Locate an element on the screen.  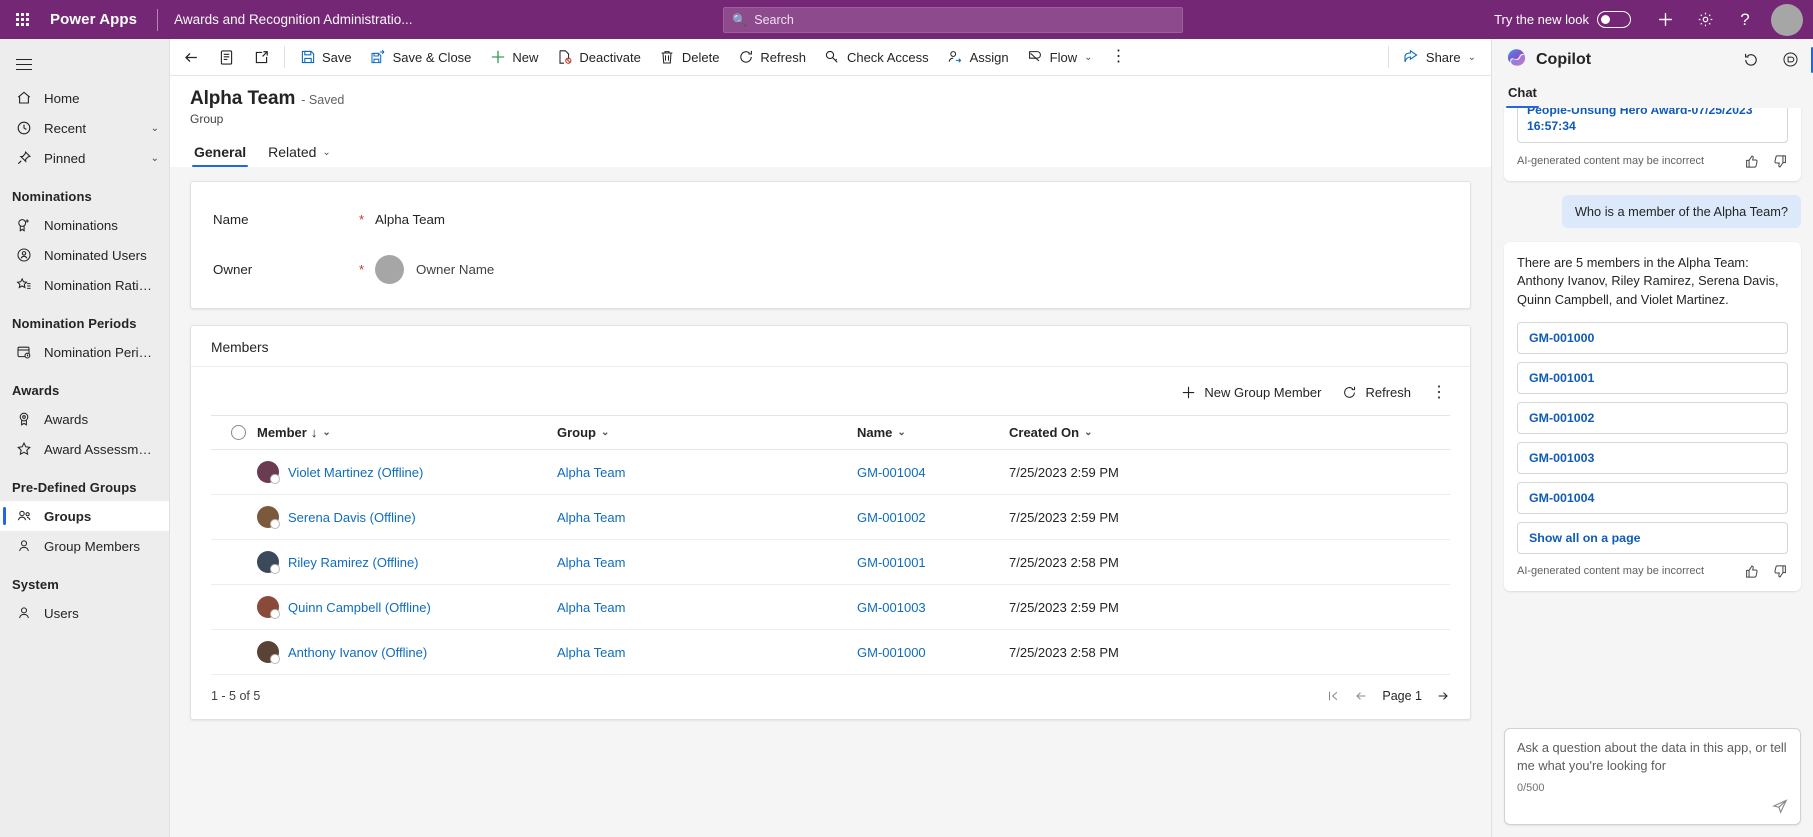
delete-button: Delete is located at coordinates (689, 57).